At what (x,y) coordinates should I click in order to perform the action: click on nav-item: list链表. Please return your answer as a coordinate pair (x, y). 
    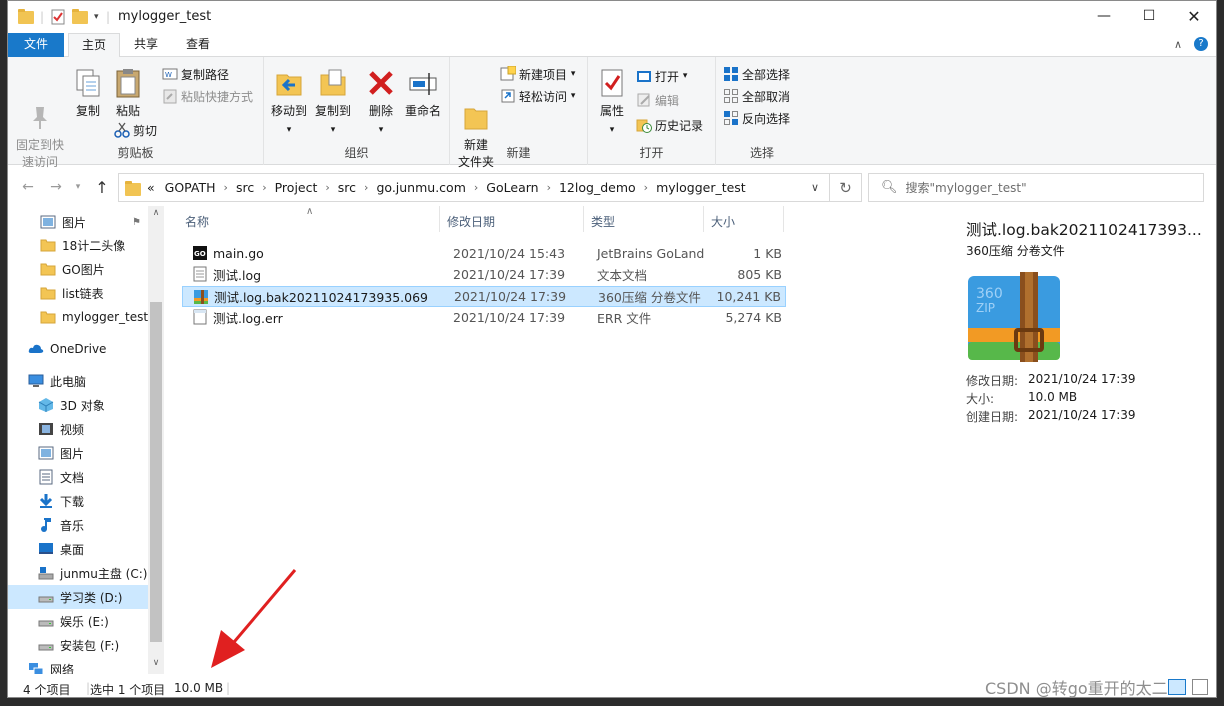
    Looking at the image, I should click on (78, 293).